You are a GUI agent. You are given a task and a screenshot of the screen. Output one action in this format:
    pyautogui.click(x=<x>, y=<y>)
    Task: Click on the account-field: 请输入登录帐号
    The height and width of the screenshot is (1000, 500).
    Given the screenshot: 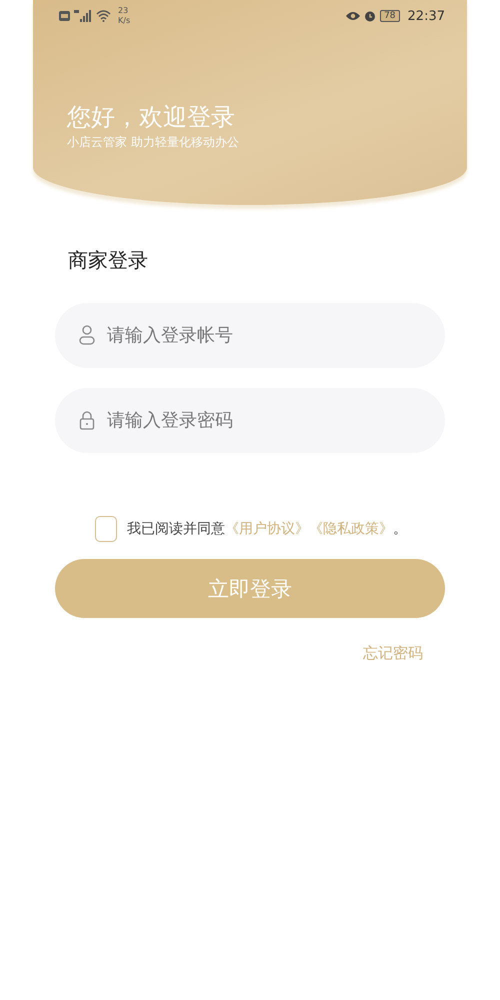 What is the action you would take?
    pyautogui.click(x=250, y=335)
    